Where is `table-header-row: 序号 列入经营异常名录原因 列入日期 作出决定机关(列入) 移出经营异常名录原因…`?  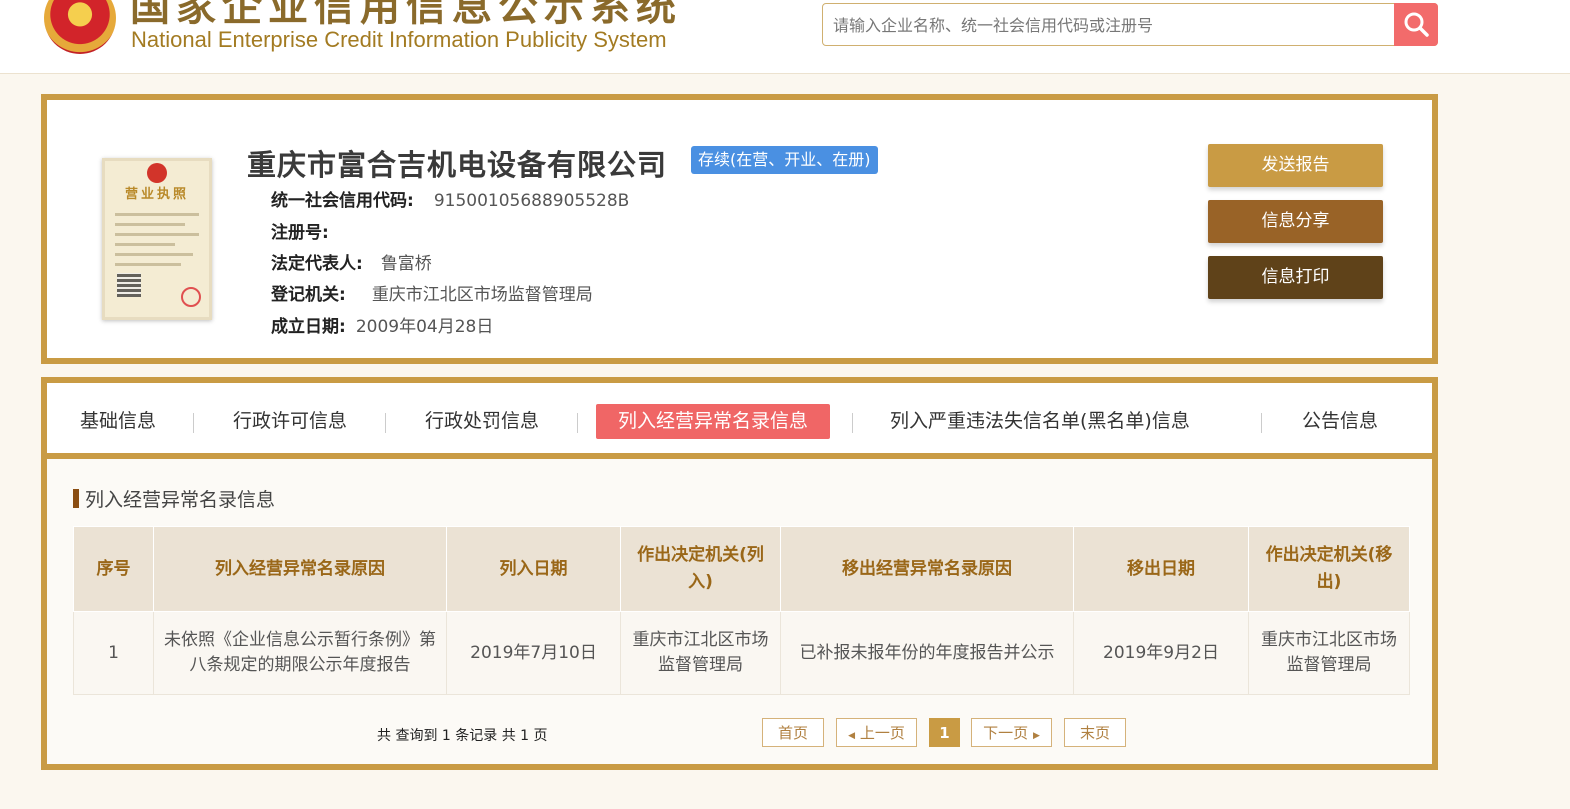
table-header-row: 序号 列入经营异常名录原因 列入日期 作出决定机关(列入) 移出经营异常名录原因… is located at coordinates (741, 569).